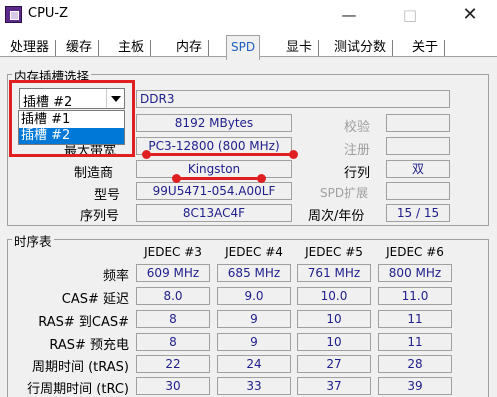 The height and width of the screenshot is (397, 497). What do you see at coordinates (89, 345) in the screenshot?
I see `timing-row-label: RAS# 预充电` at bounding box center [89, 345].